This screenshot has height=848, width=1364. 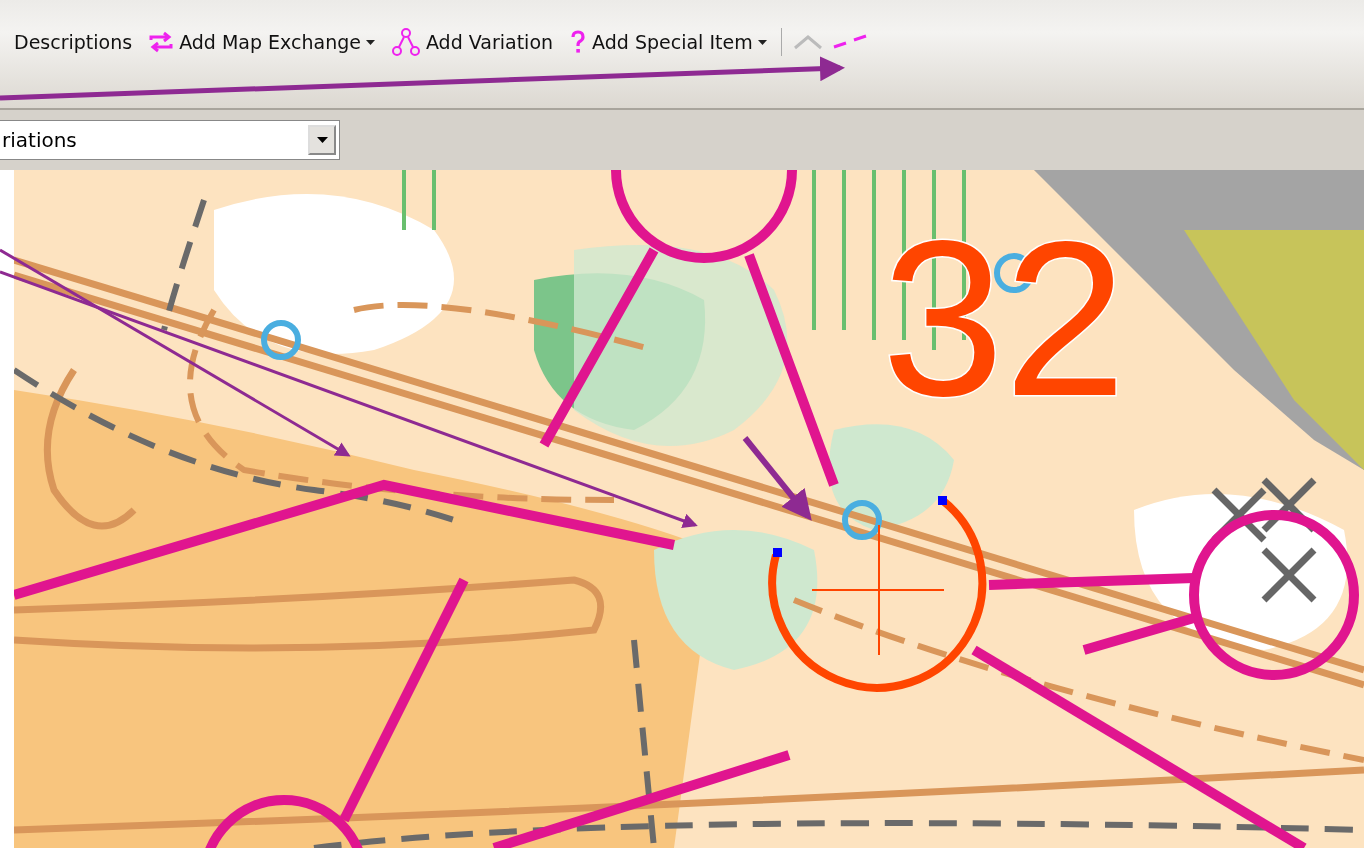 I want to click on toolbar-button: Add Variation, so click(x=472, y=42).